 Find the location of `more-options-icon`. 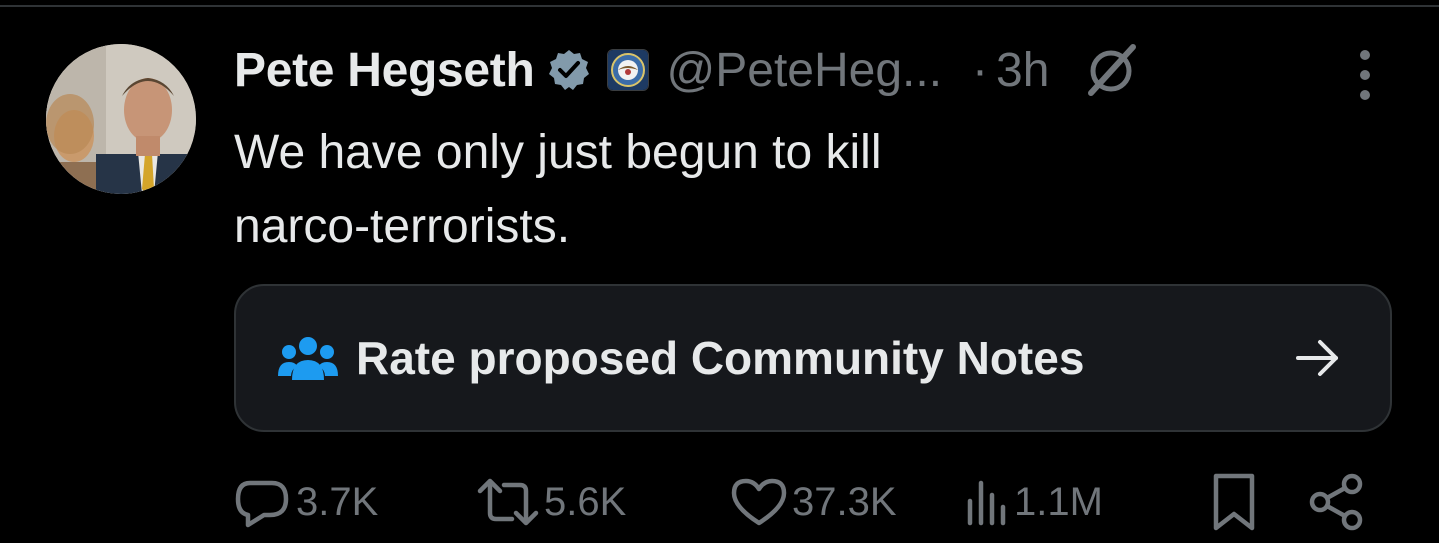

more-options-icon is located at coordinates (1365, 75).